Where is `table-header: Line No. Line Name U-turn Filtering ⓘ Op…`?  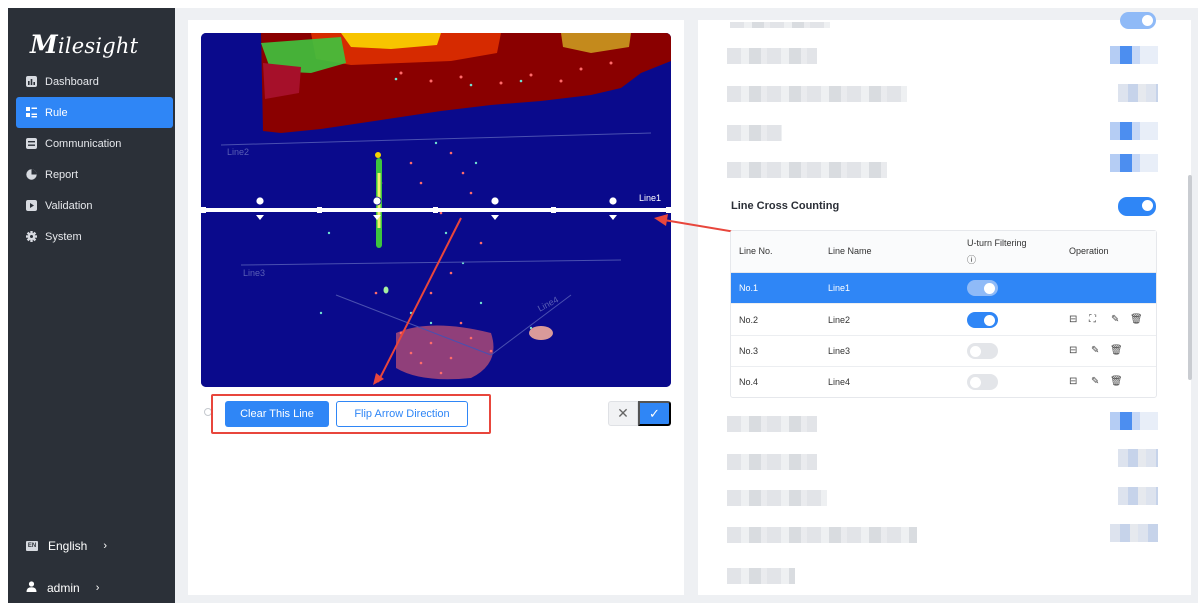 table-header: Line No. Line Name U-turn Filtering ⓘ Op… is located at coordinates (943, 252).